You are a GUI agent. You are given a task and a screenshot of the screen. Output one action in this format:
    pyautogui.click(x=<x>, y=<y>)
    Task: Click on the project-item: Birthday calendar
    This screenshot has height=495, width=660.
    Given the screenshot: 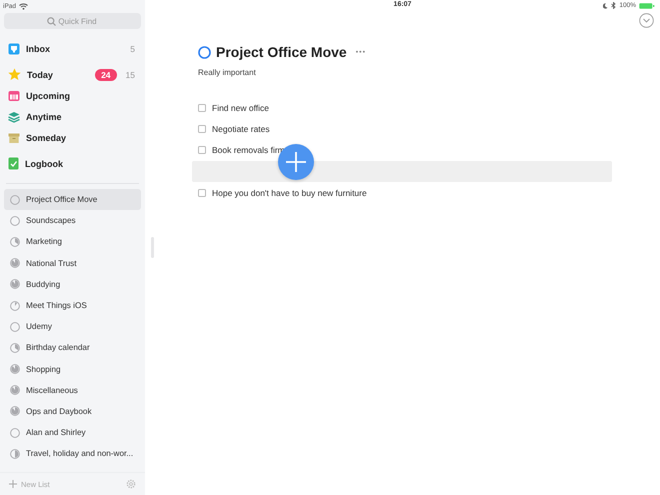 What is the action you would take?
    pyautogui.click(x=72, y=347)
    